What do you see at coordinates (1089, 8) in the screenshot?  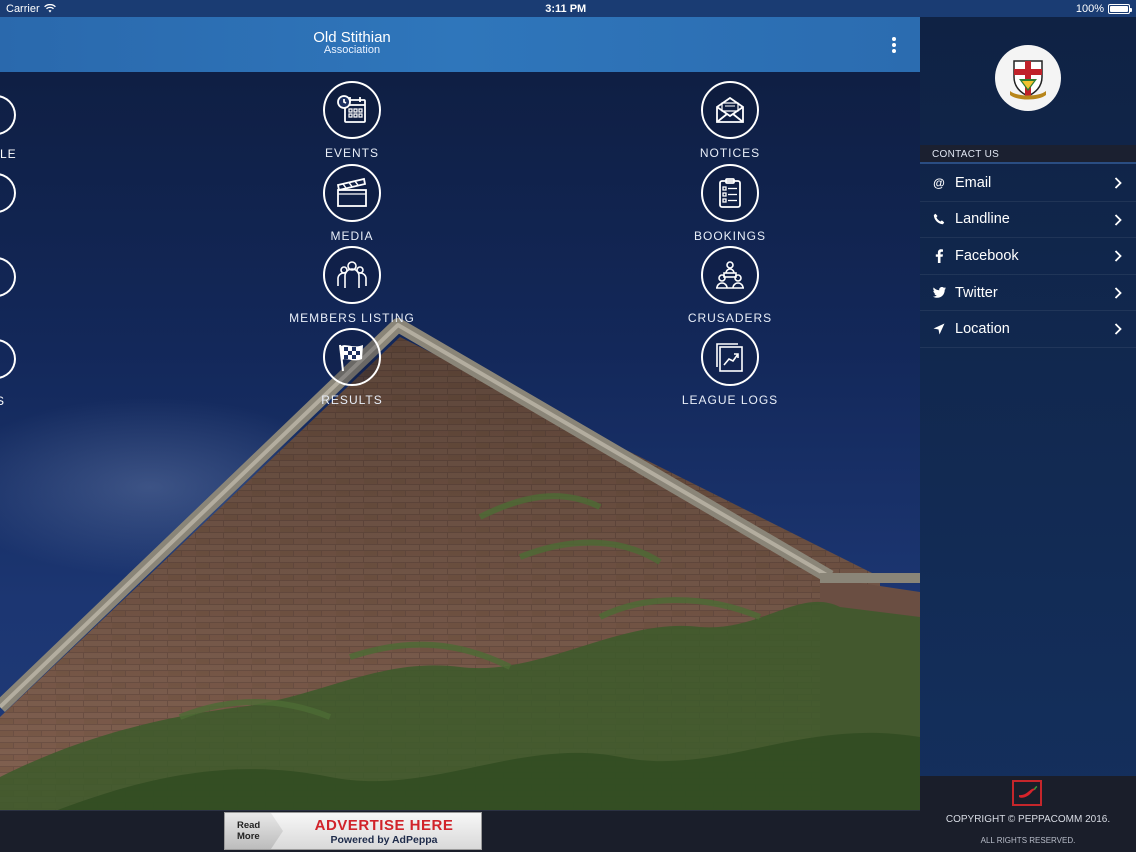 I see `battery-percent: 100%` at bounding box center [1089, 8].